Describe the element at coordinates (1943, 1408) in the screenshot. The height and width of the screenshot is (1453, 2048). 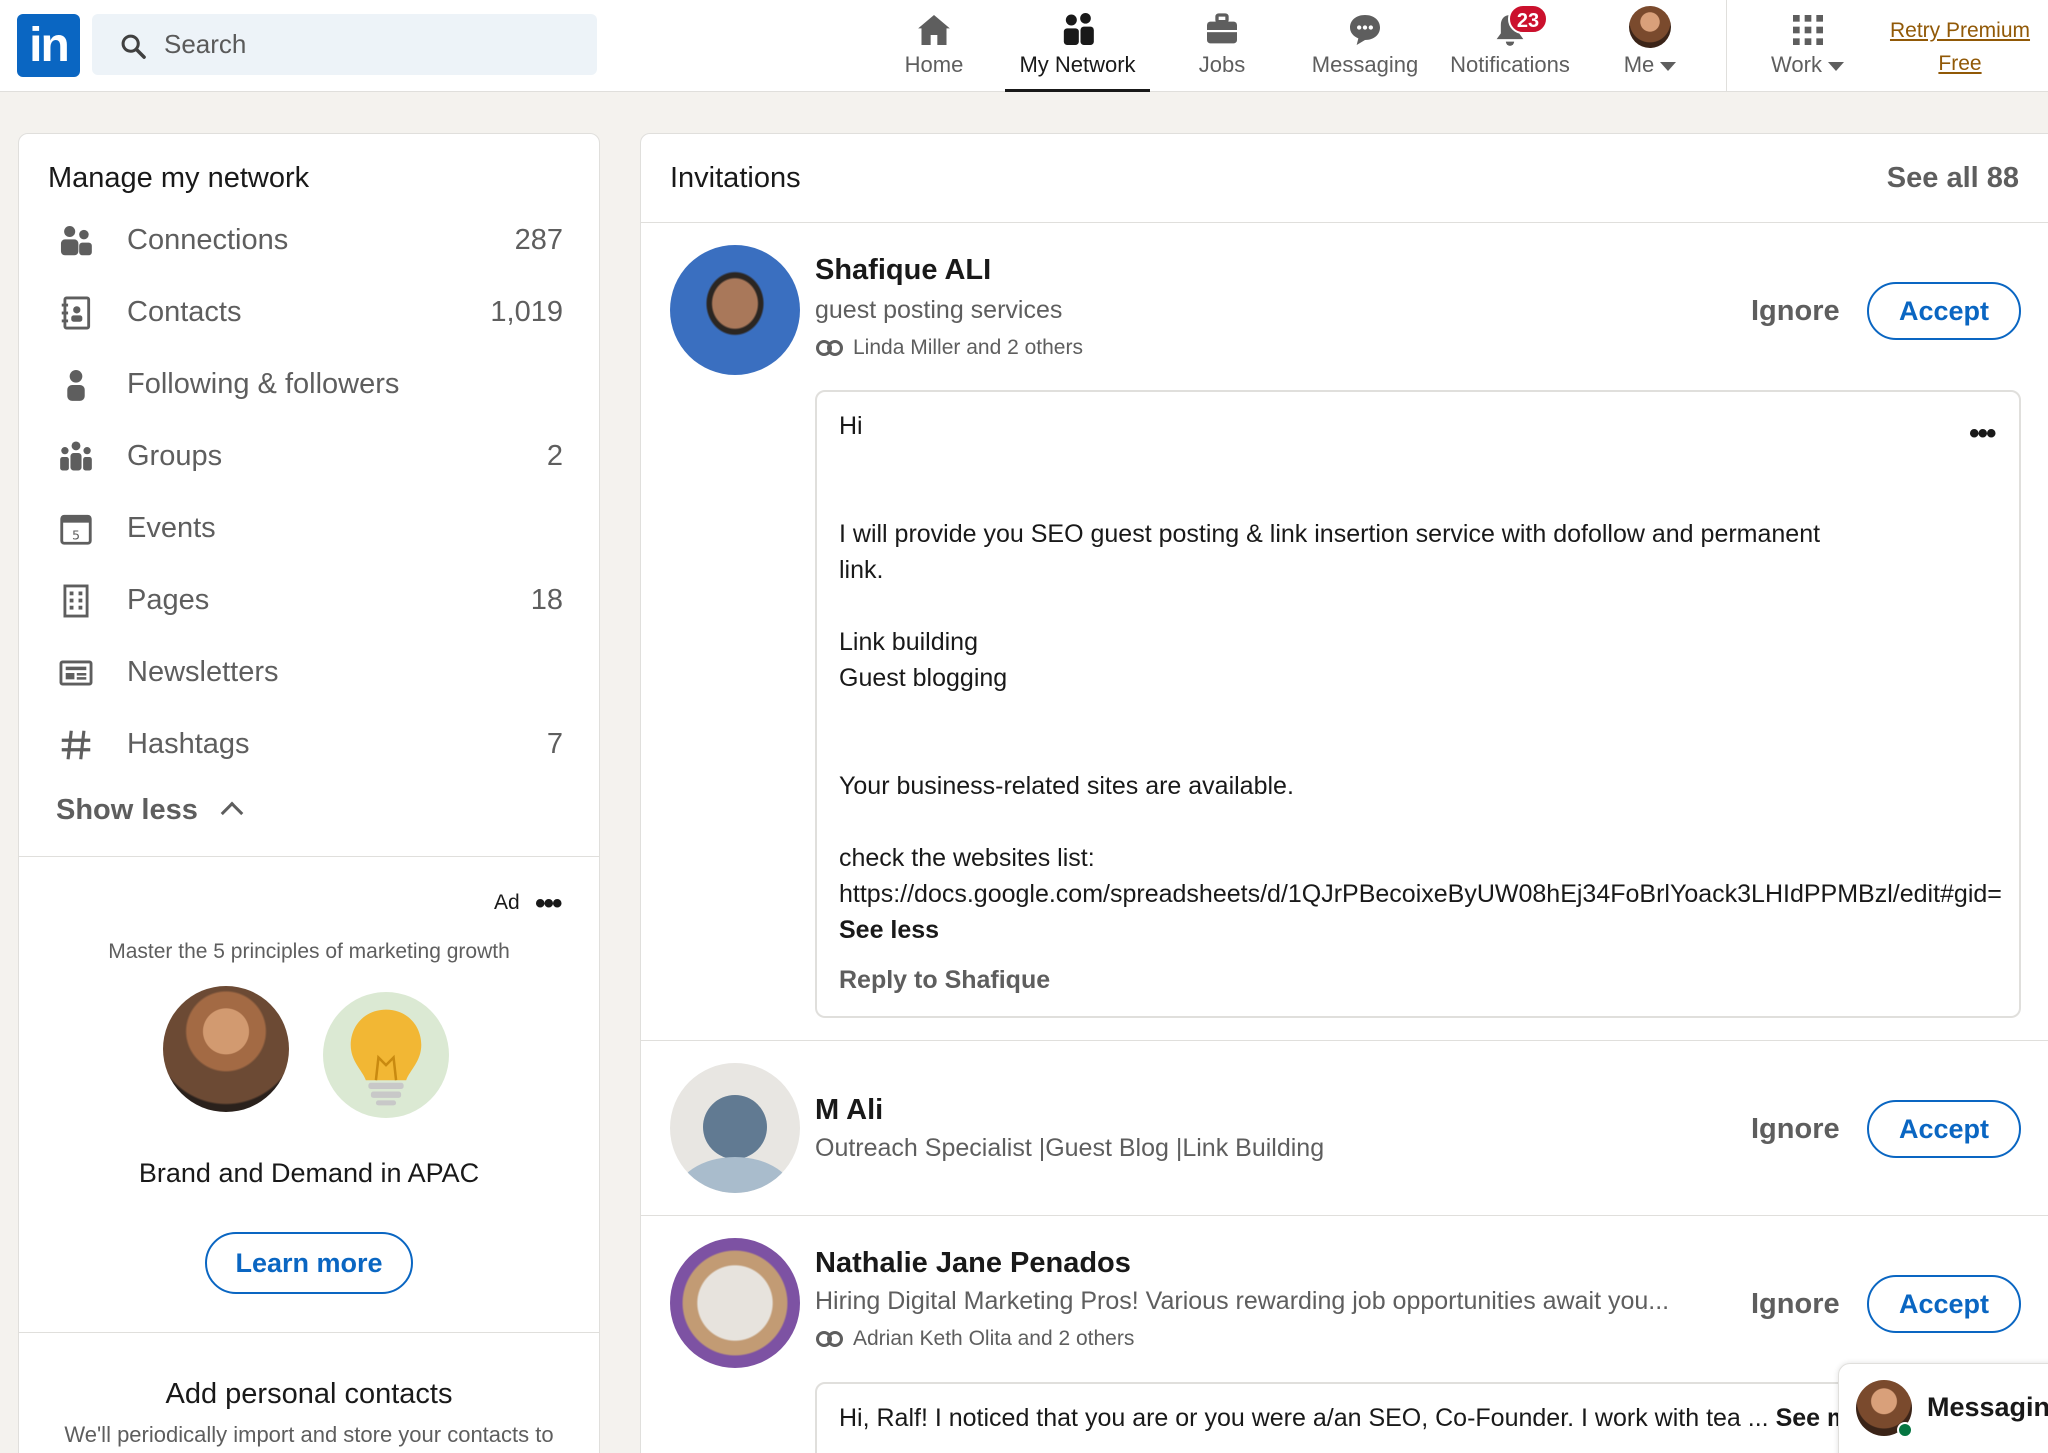
I see `messaging-overlay: Messaging` at that location.